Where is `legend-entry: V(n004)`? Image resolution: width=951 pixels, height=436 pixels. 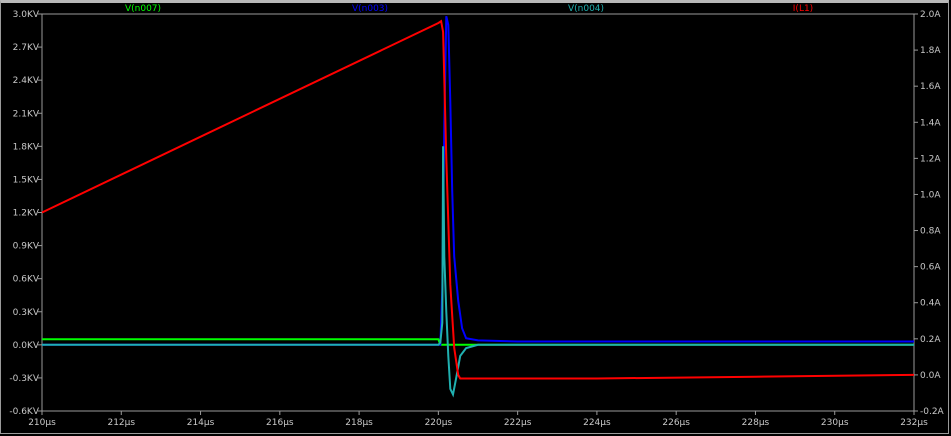 legend-entry: V(n004) is located at coordinates (586, 9).